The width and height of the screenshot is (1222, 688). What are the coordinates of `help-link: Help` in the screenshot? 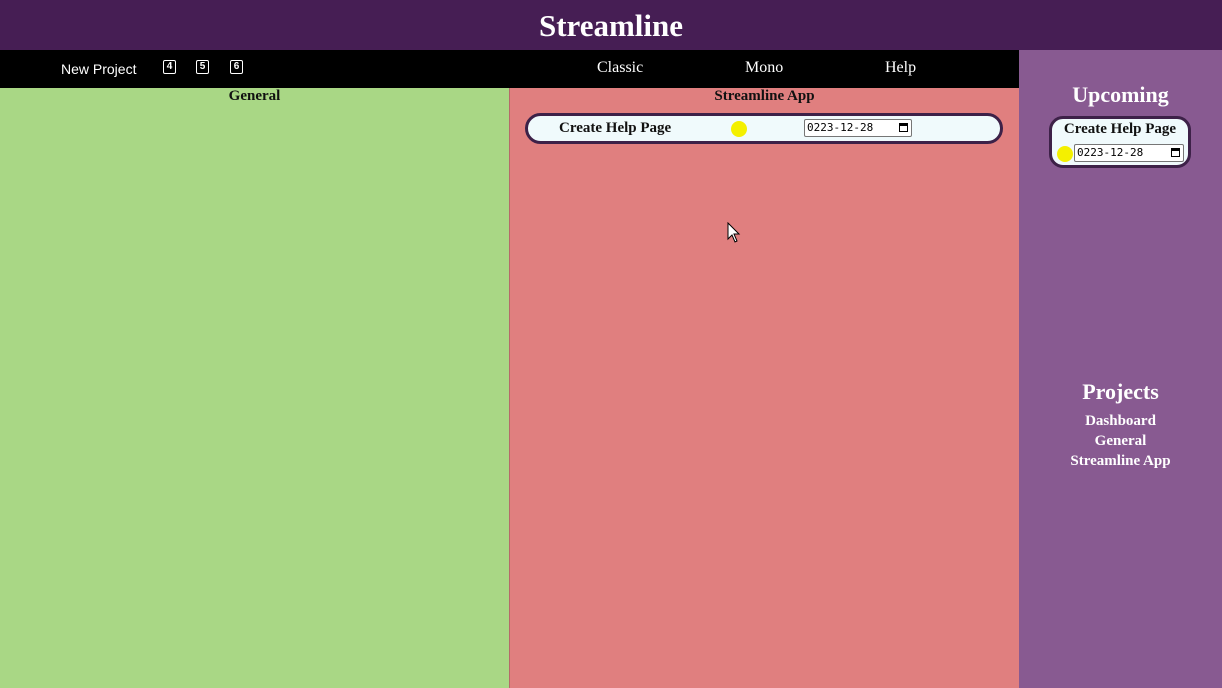 It's located at (900, 69).